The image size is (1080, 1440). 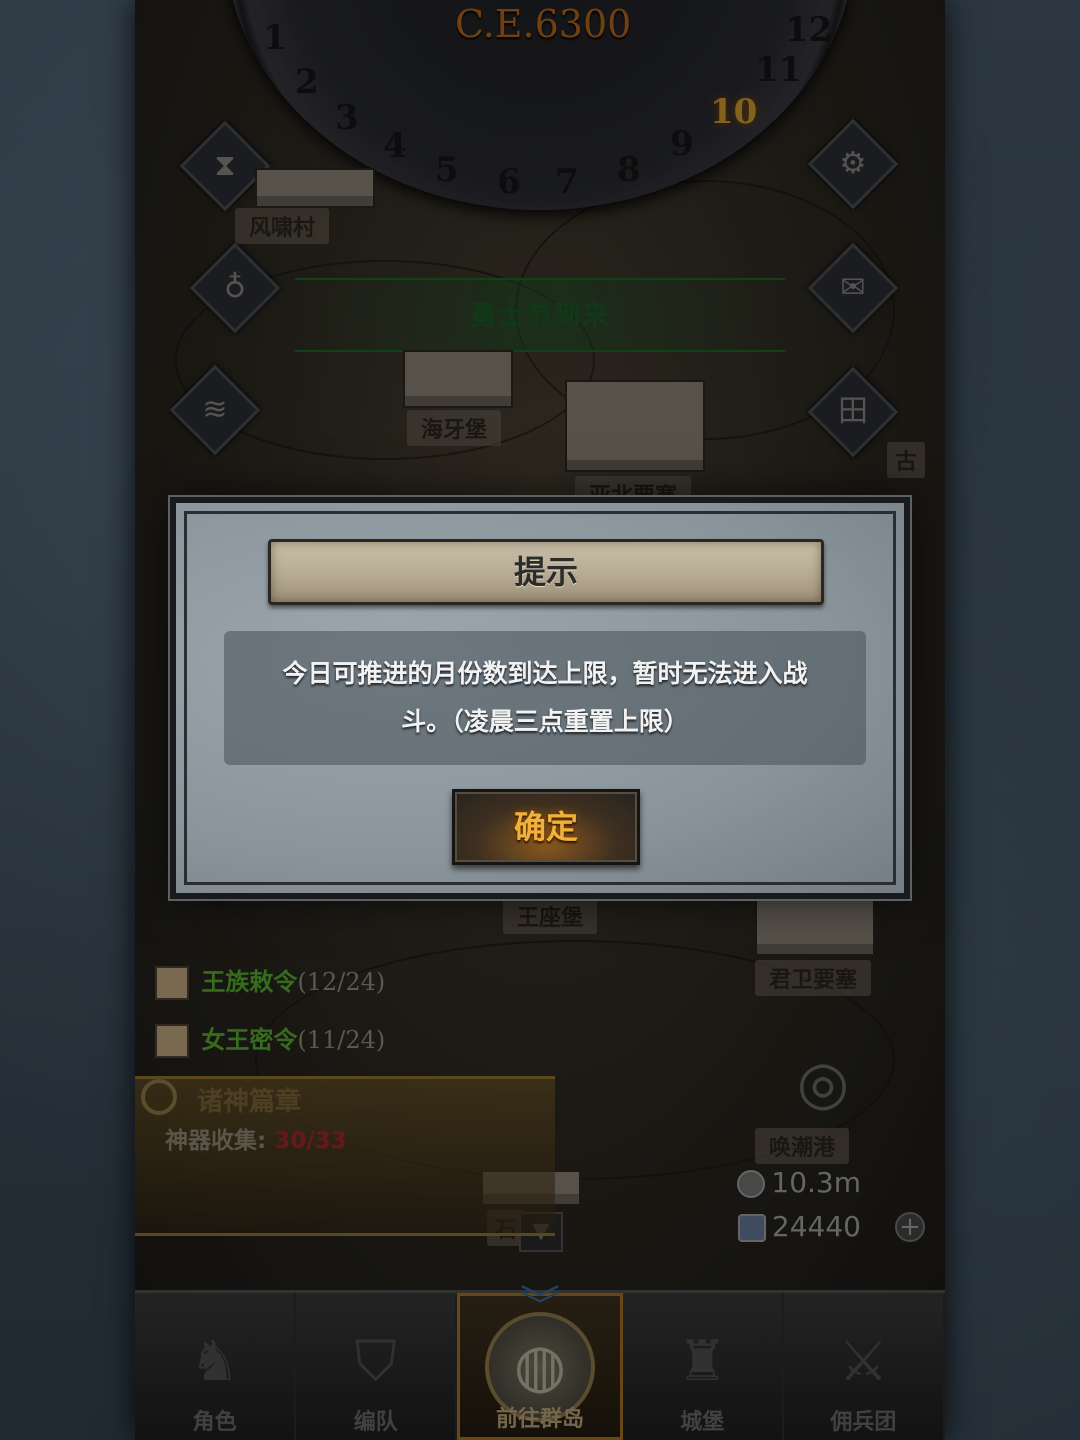 I want to click on dialog-message-box: 今日可推进的月份数到达上限，暂时无法进入战斗。（凌晨三点重置上限）, so click(x=545, y=698).